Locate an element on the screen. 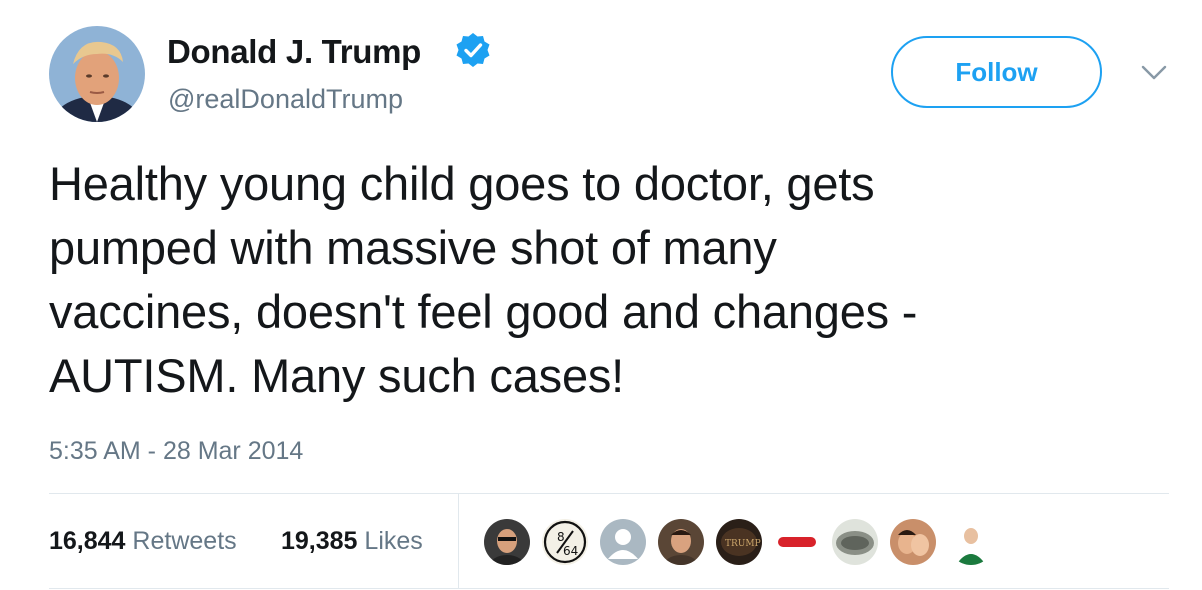  stats-divider-top is located at coordinates (609, 493).